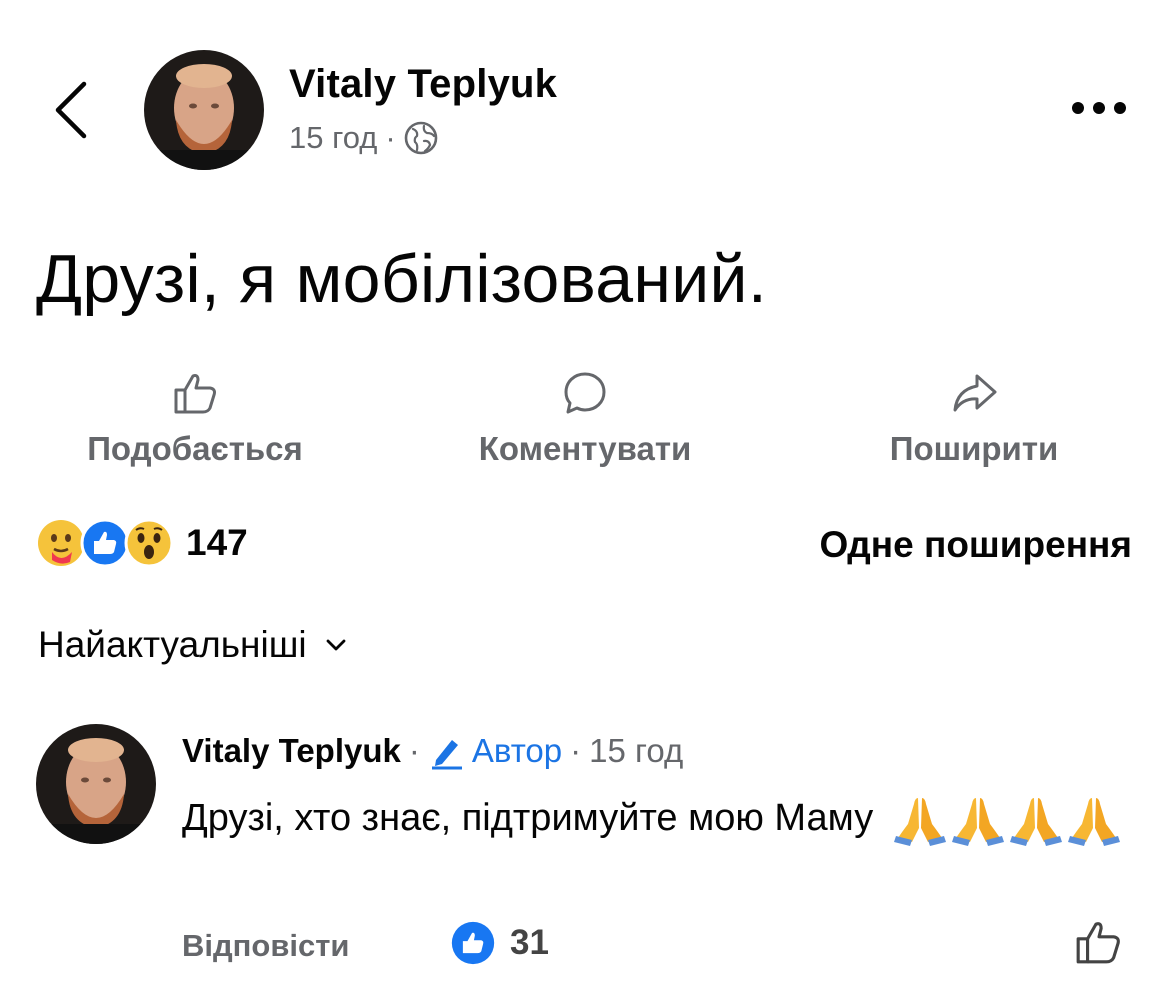 The height and width of the screenshot is (985, 1170). Describe the element at coordinates (172, 644) in the screenshot. I see `sort-label: Найактуальніші` at that location.